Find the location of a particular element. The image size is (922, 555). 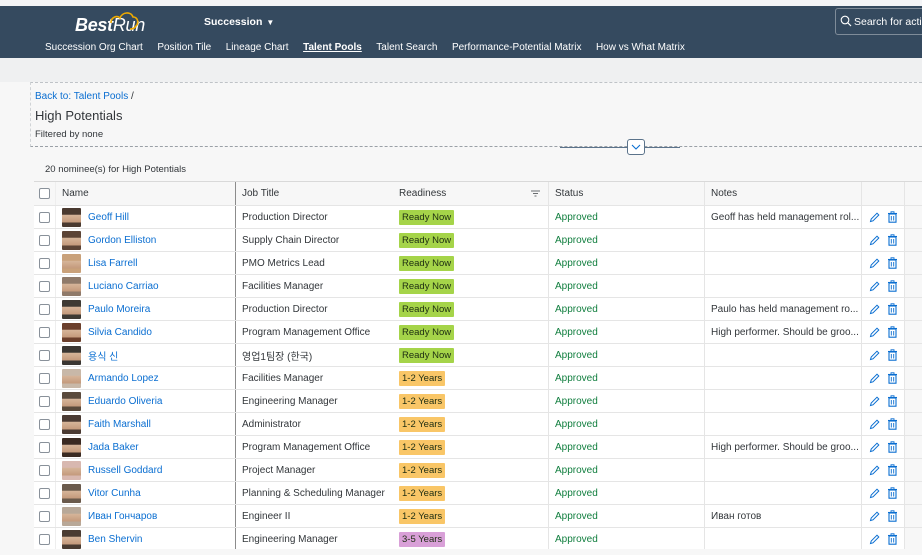

nav-tab-succession-org-chart: Succession Org Chart is located at coordinates (94, 47).